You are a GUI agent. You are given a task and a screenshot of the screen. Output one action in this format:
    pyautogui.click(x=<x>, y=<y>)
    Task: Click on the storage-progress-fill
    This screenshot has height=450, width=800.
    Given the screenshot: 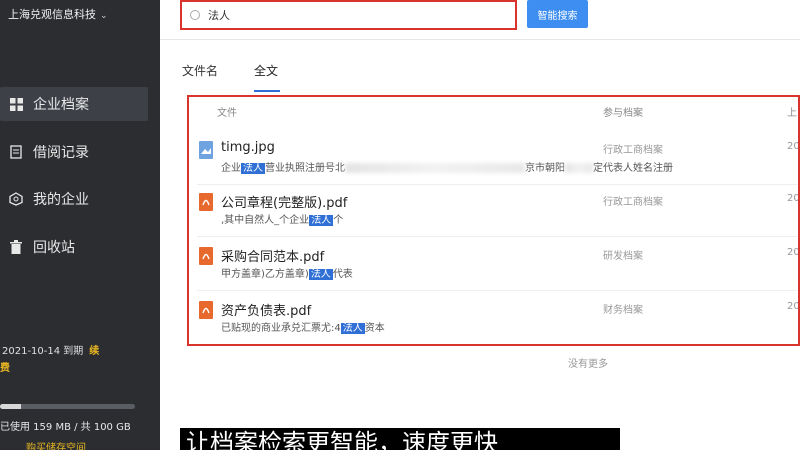 What is the action you would take?
    pyautogui.click(x=11, y=406)
    